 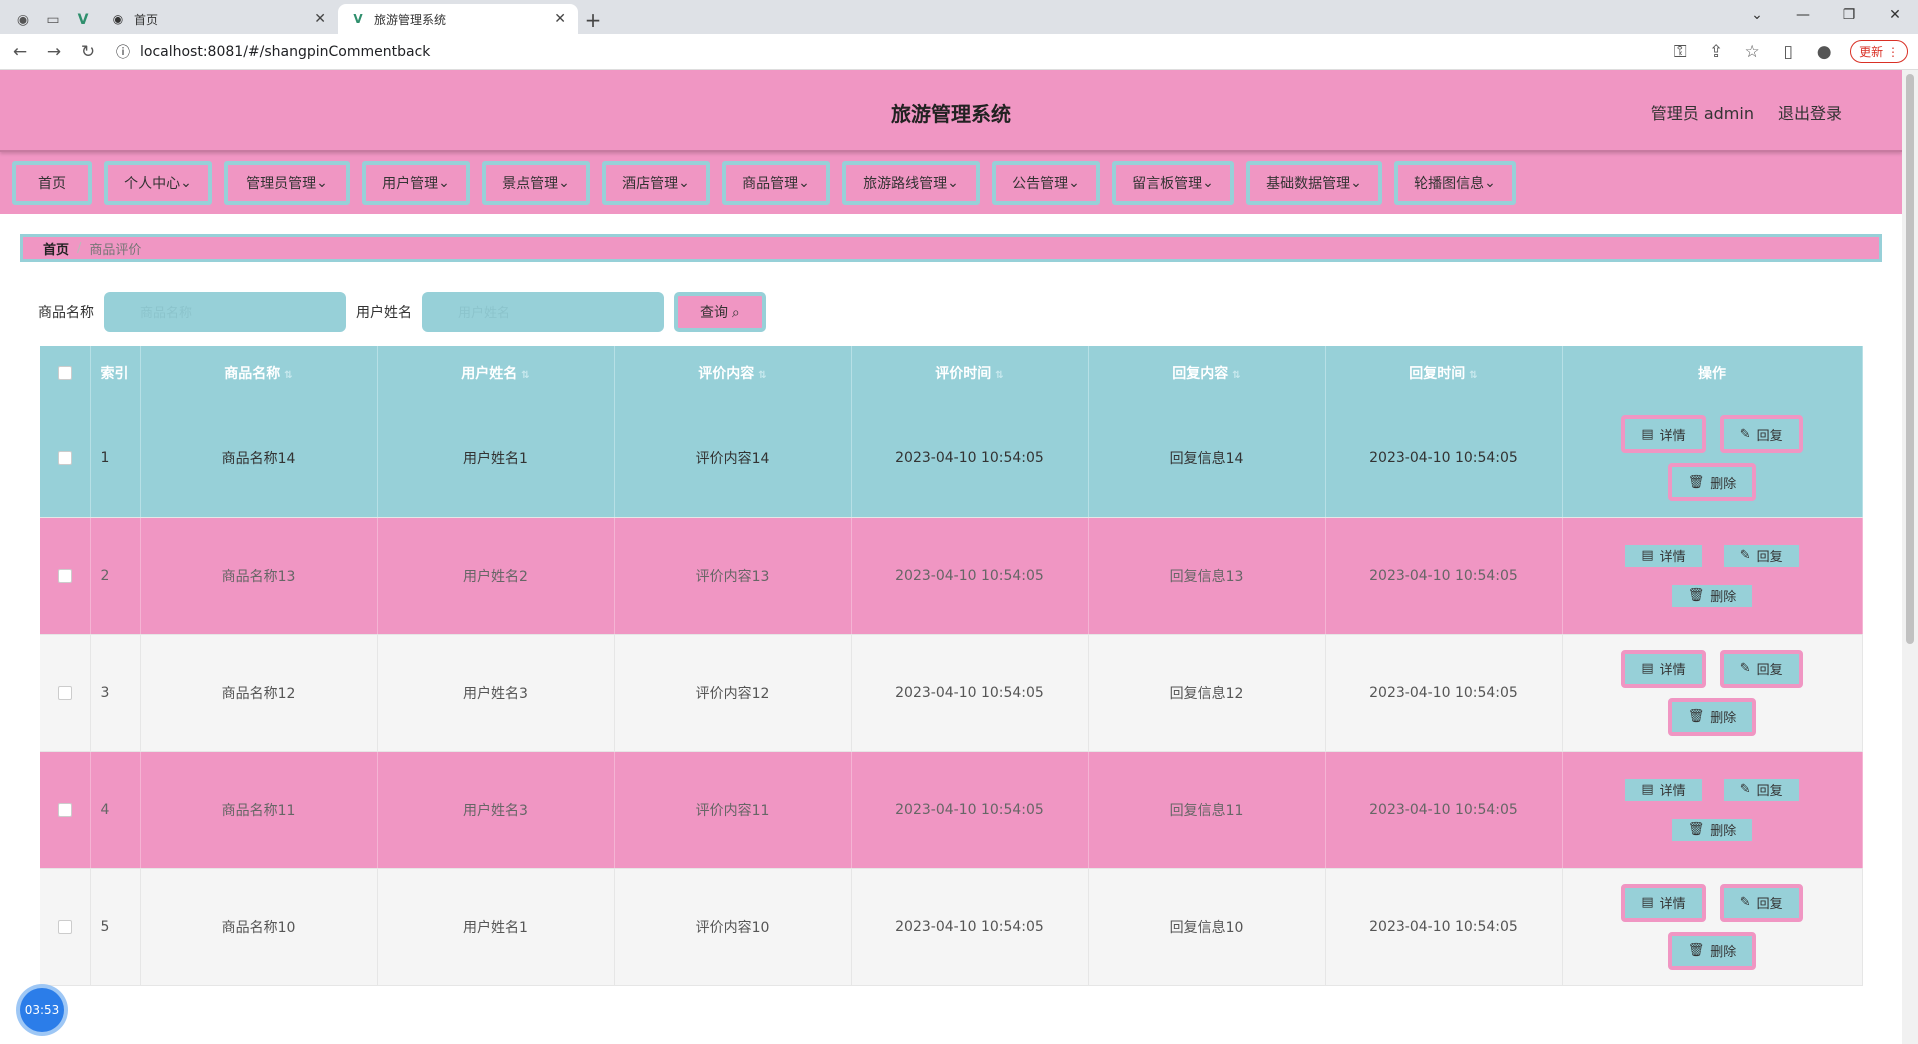 I want to click on breadcrumb-home: 首页, so click(x=56, y=248).